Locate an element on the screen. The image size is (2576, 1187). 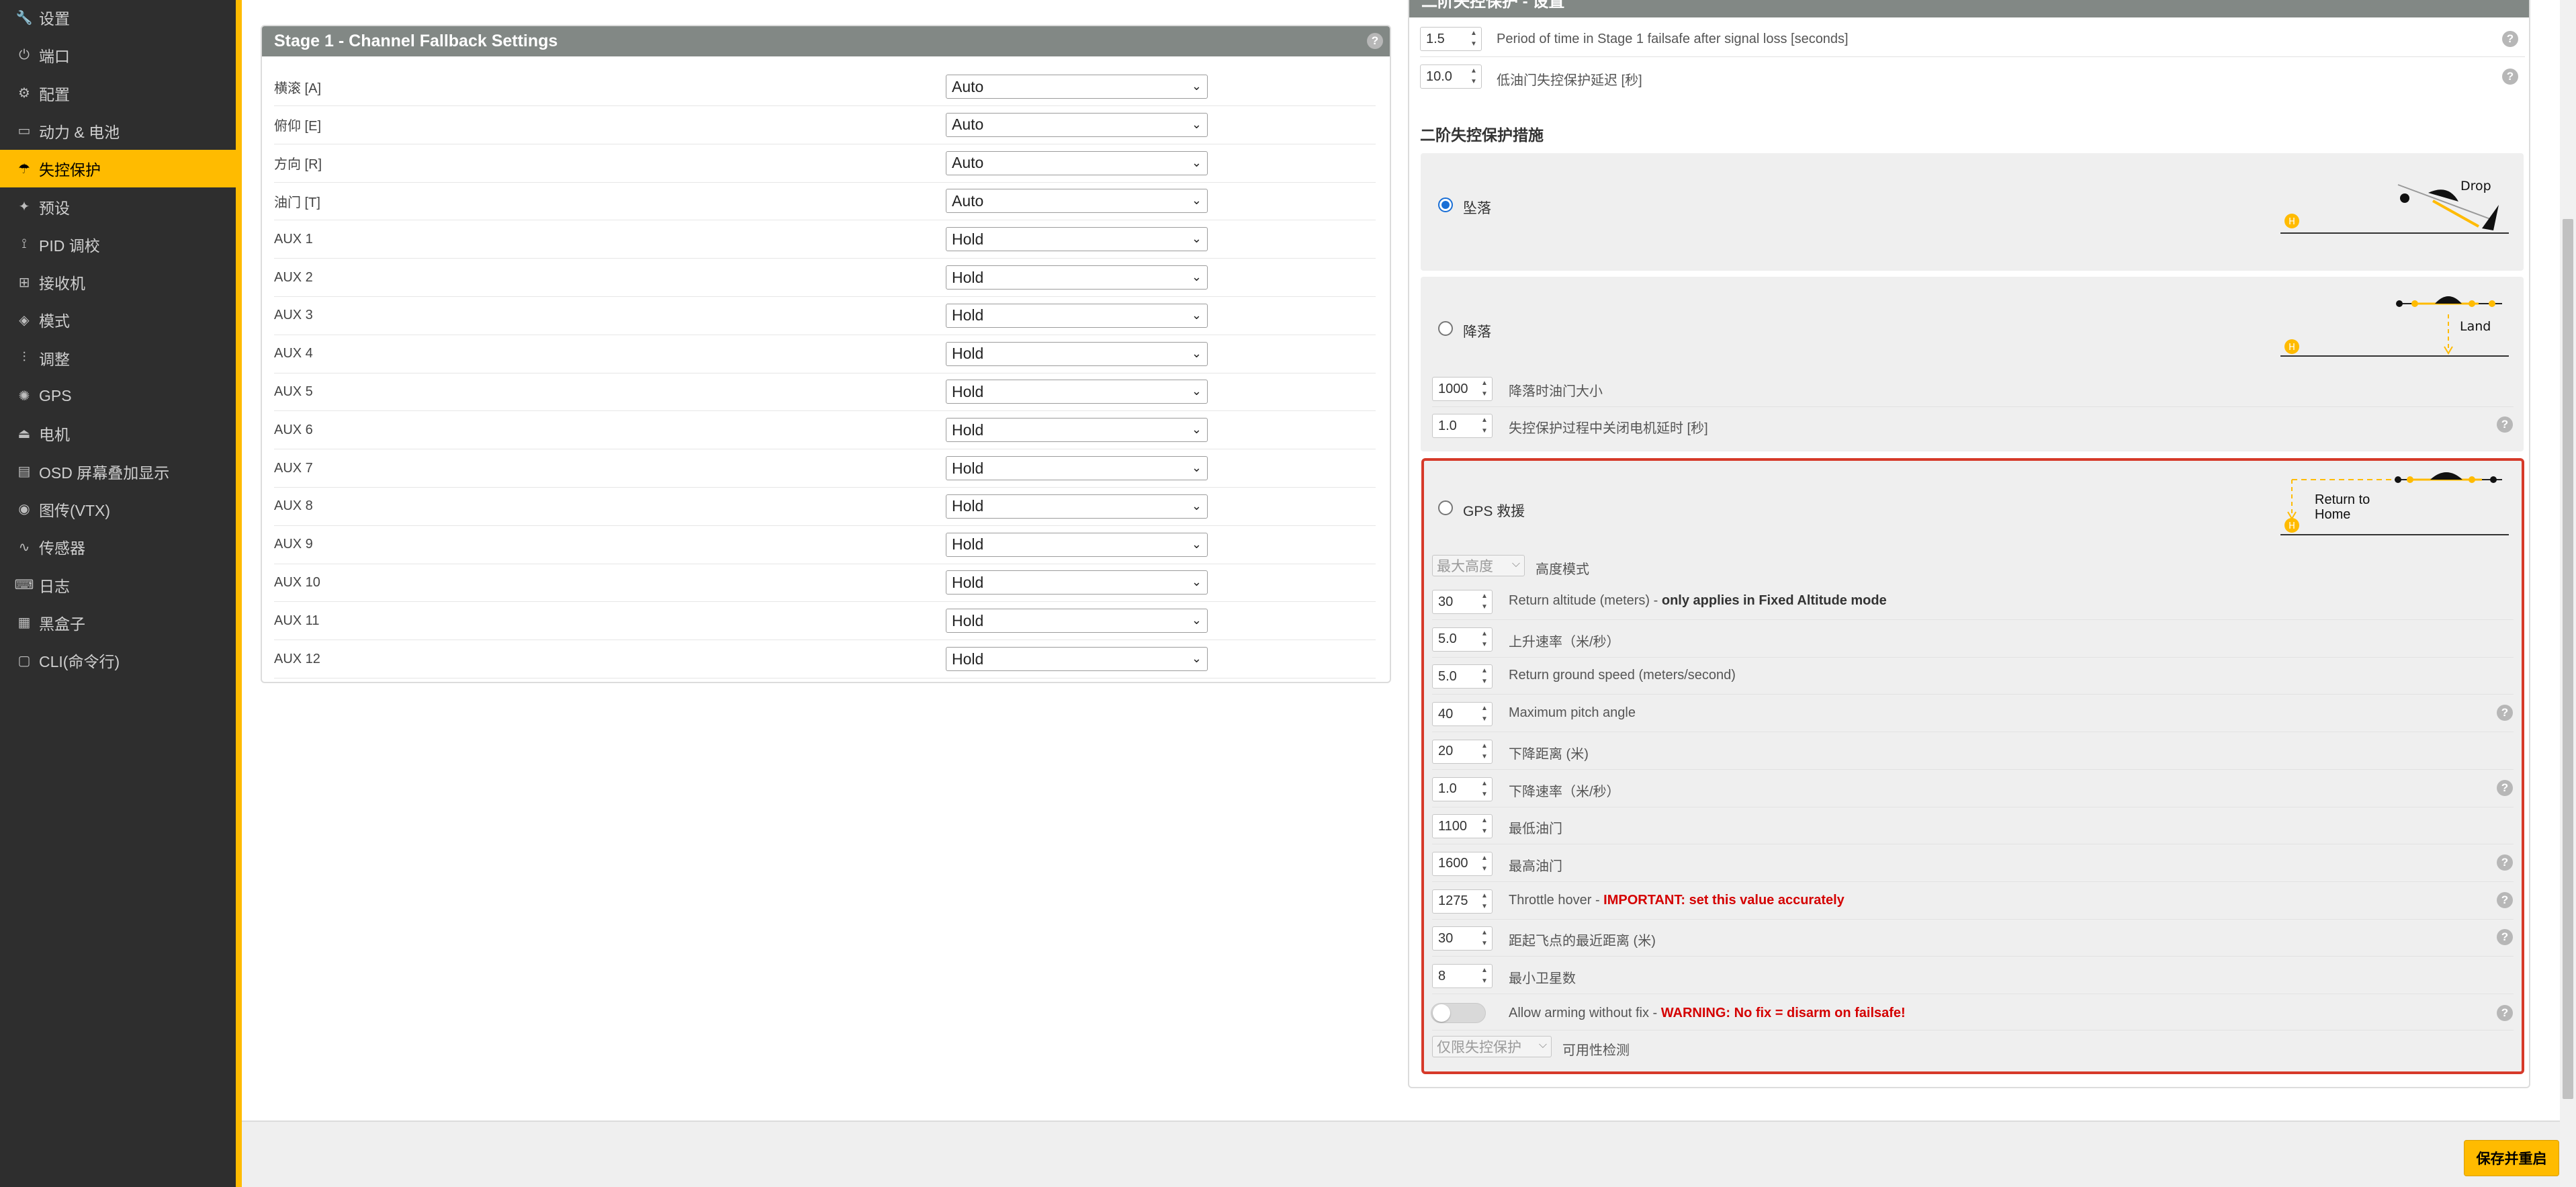
keyboard-icon: ⌨ is located at coordinates (24, 585).